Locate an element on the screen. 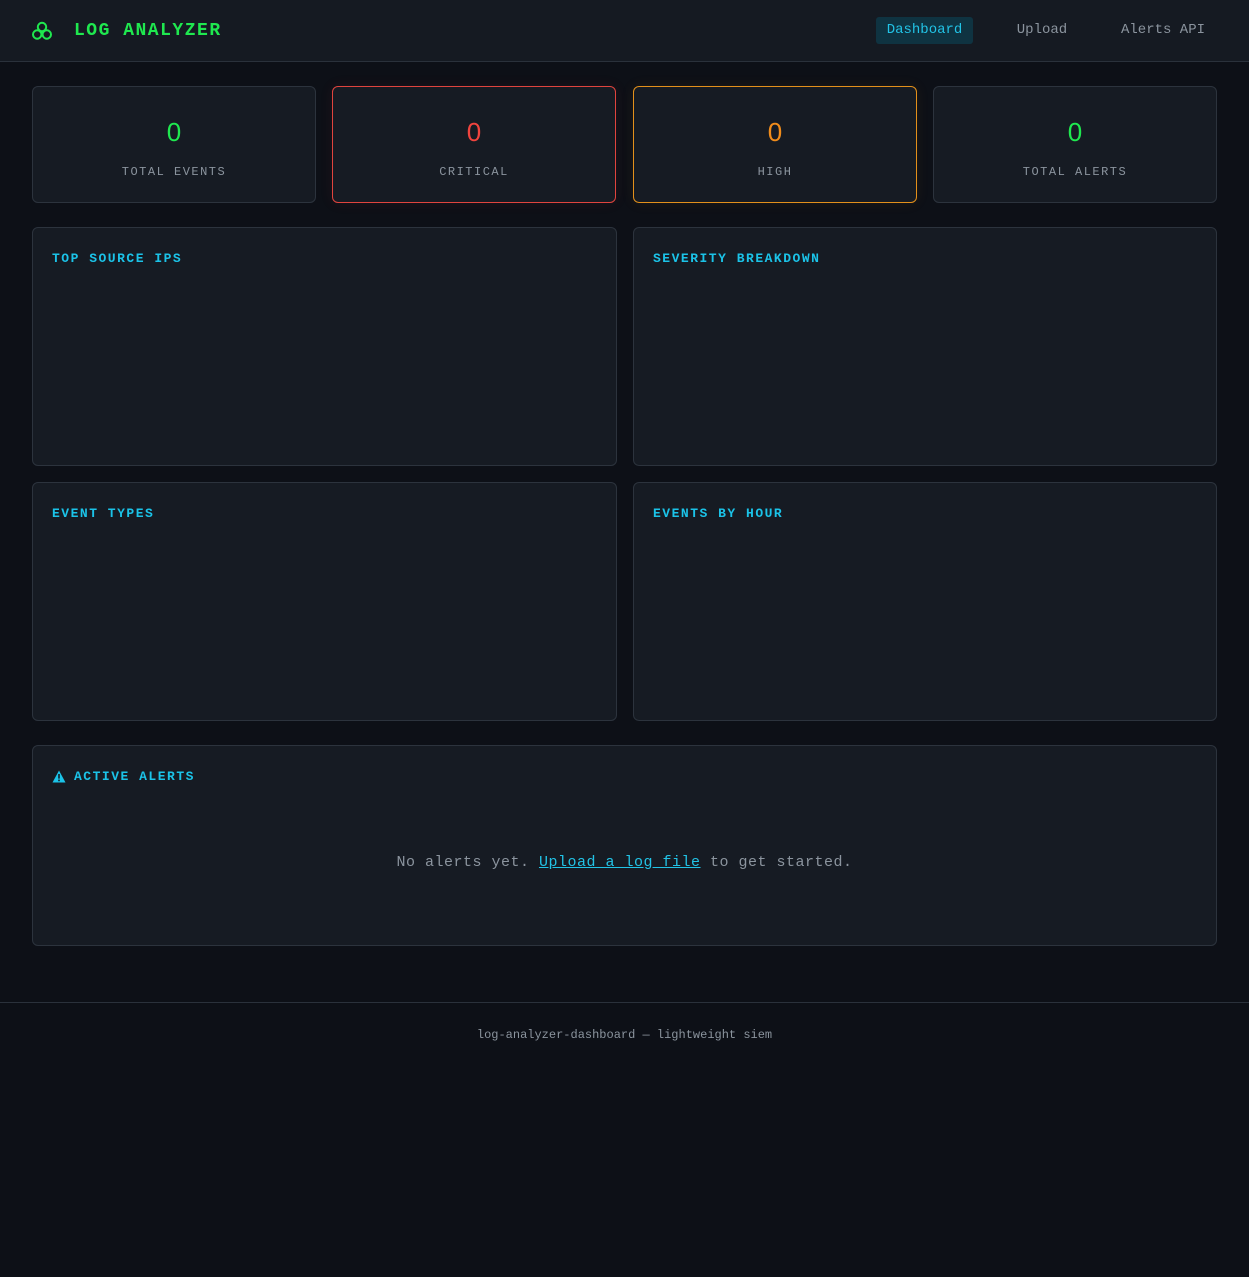  stat-card-total-alerts: 0 TOTAL ALERTS is located at coordinates (1075, 144).